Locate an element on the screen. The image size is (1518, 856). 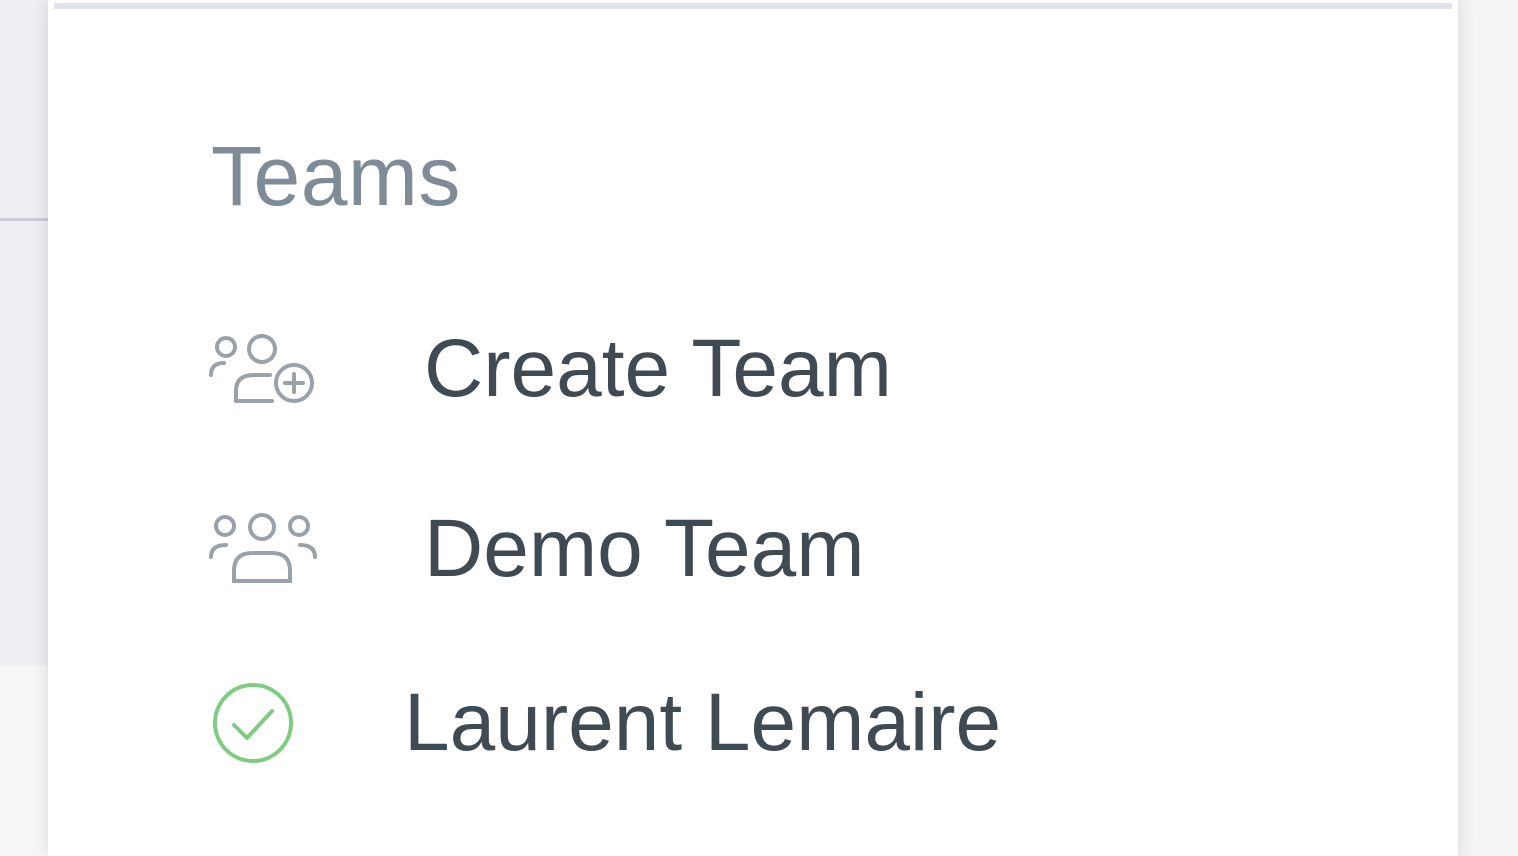
background-divider is located at coordinates (24, 219).